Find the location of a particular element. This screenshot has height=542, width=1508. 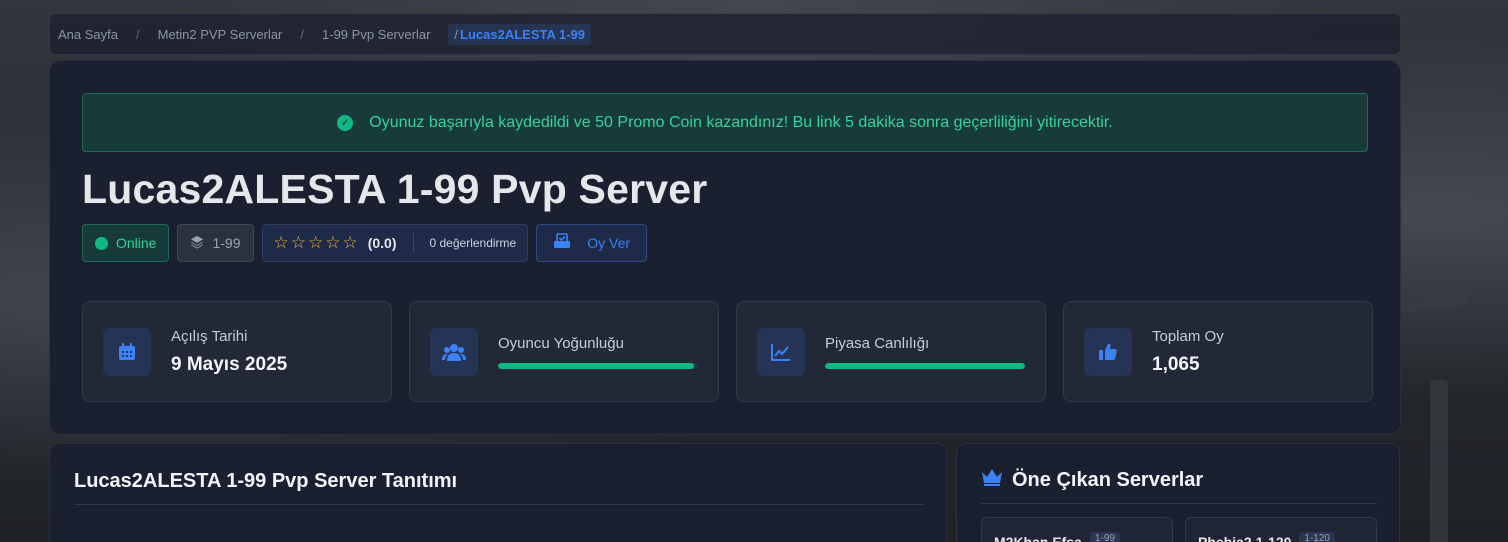

stat-market-activity: Piyasa Canlılığı is located at coordinates (891, 351).